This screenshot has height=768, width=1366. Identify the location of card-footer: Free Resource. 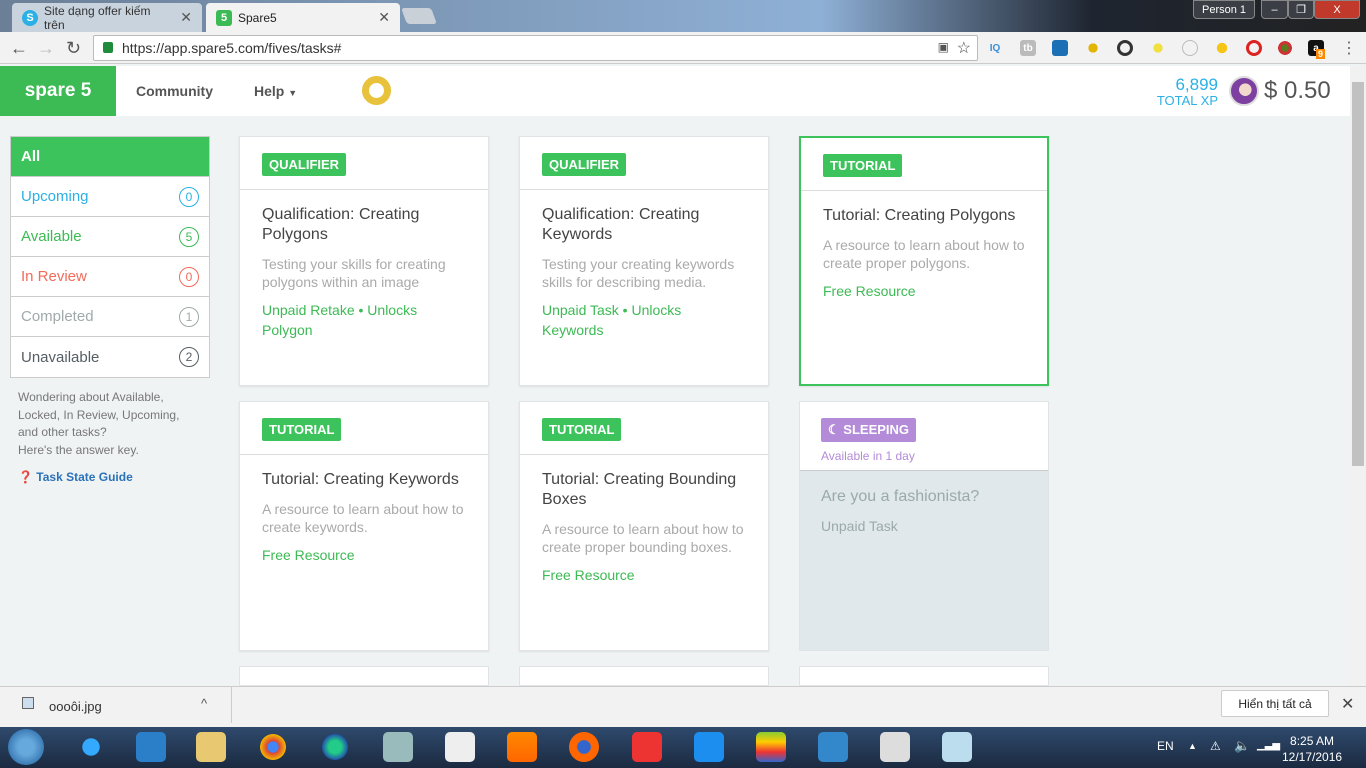
(588, 575).